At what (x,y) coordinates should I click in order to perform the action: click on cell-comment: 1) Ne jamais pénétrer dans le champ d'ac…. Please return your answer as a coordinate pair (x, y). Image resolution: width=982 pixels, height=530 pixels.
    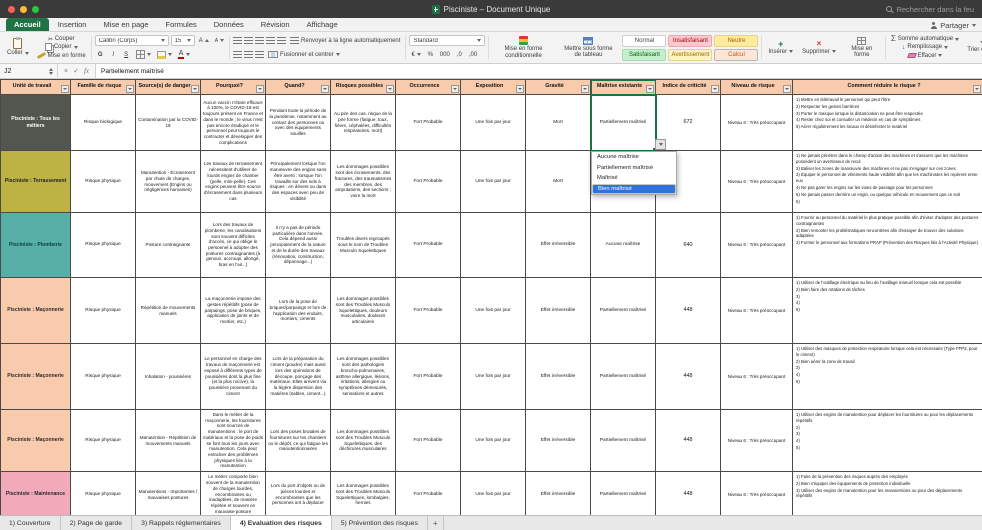
    Looking at the image, I should click on (887, 181).